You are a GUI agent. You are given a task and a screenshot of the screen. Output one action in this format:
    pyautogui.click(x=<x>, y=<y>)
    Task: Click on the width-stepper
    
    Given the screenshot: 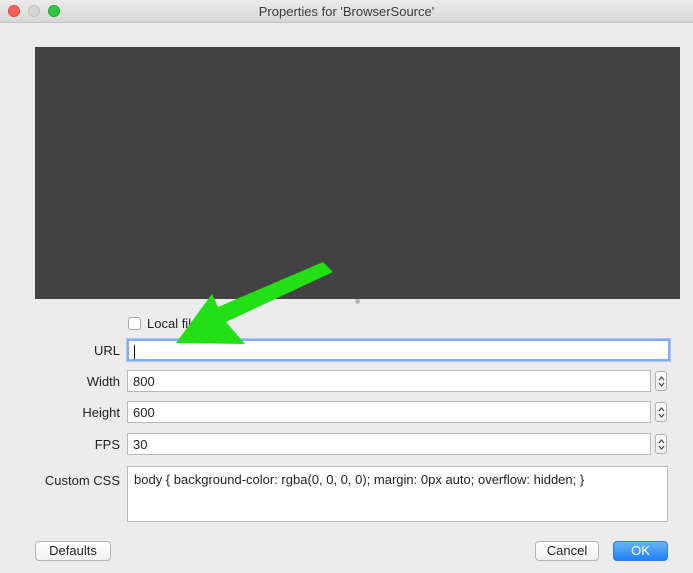 What is the action you would take?
    pyautogui.click(x=661, y=381)
    